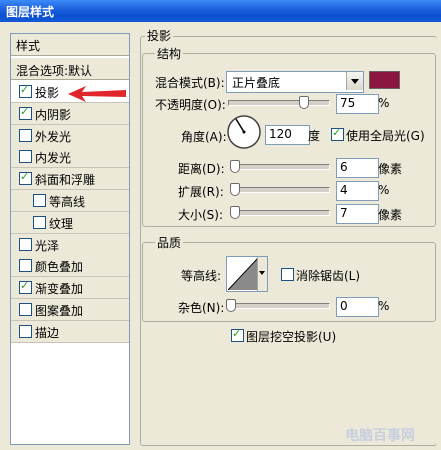 This screenshot has width=441, height=450. What do you see at coordinates (53, 137) in the screenshot?
I see `sidebar-item-label: 外发光` at bounding box center [53, 137].